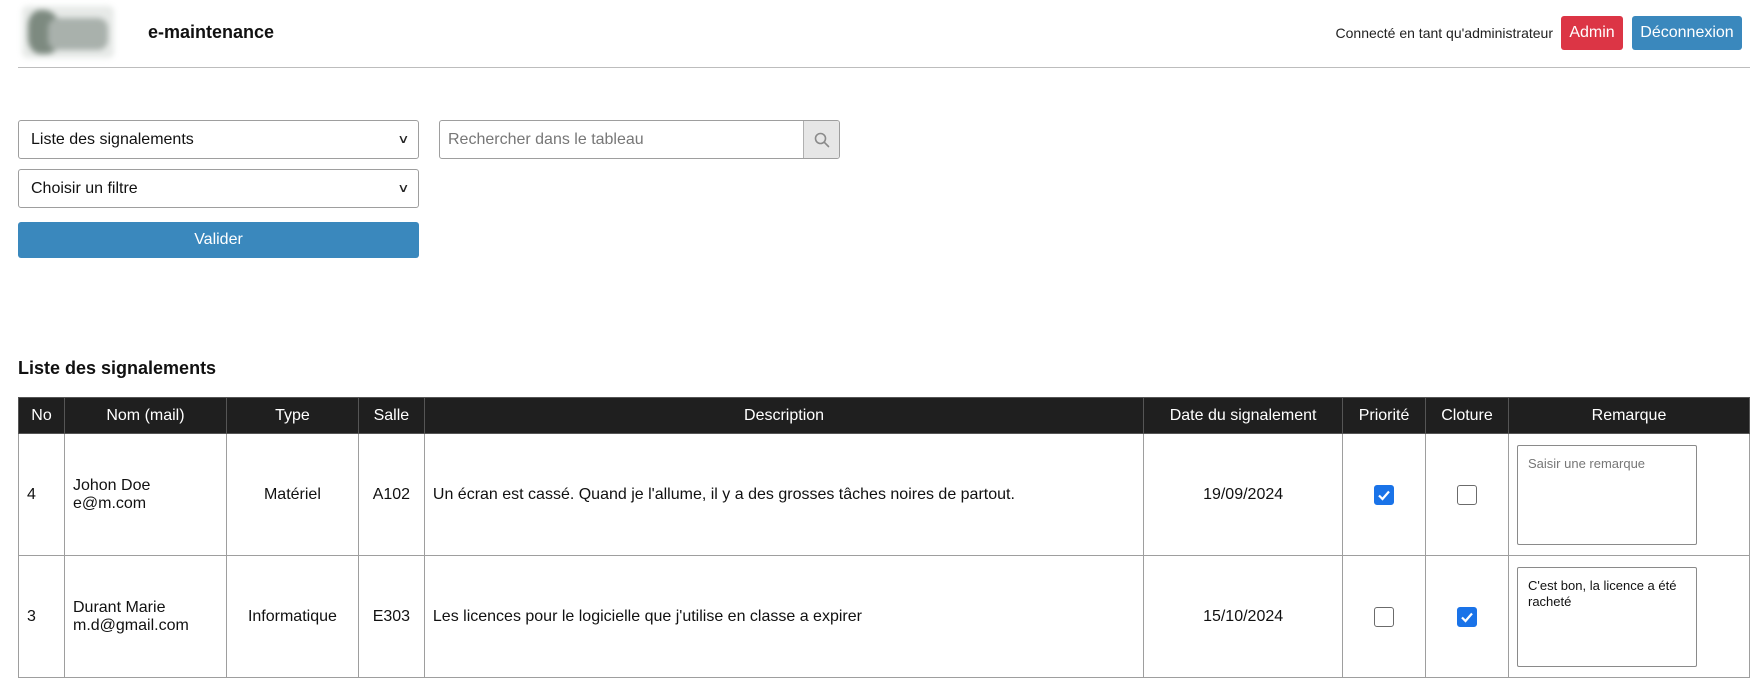 The width and height of the screenshot is (1763, 698). Describe the element at coordinates (1243, 616) in the screenshot. I see `cell-date: 15/10/2024` at that location.